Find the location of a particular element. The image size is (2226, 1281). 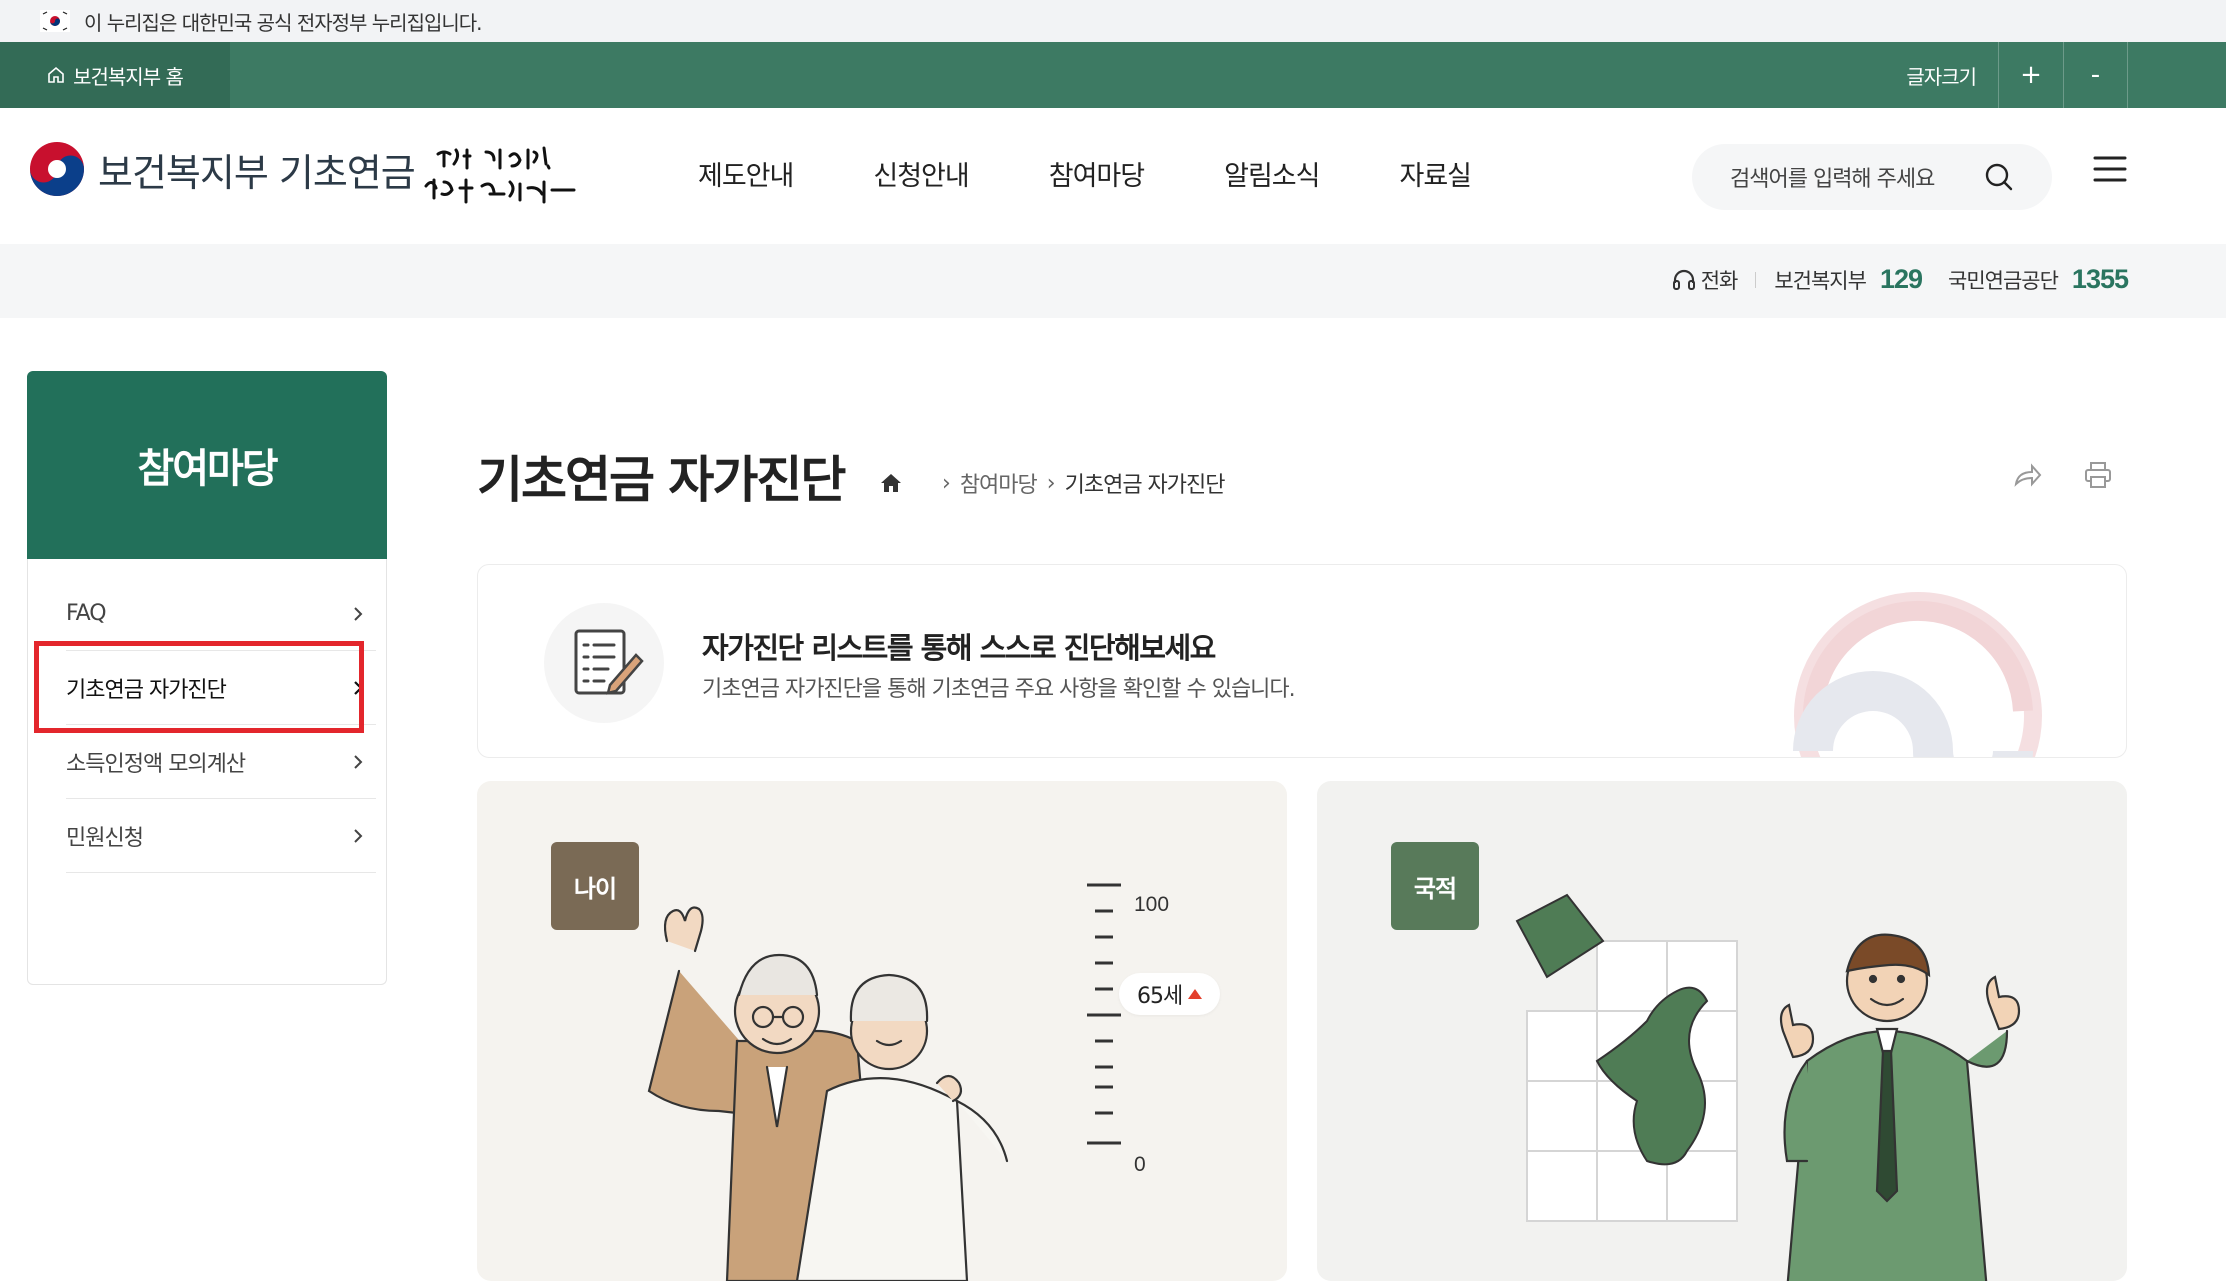

nav-news: 알림소식 is located at coordinates (1272, 173).